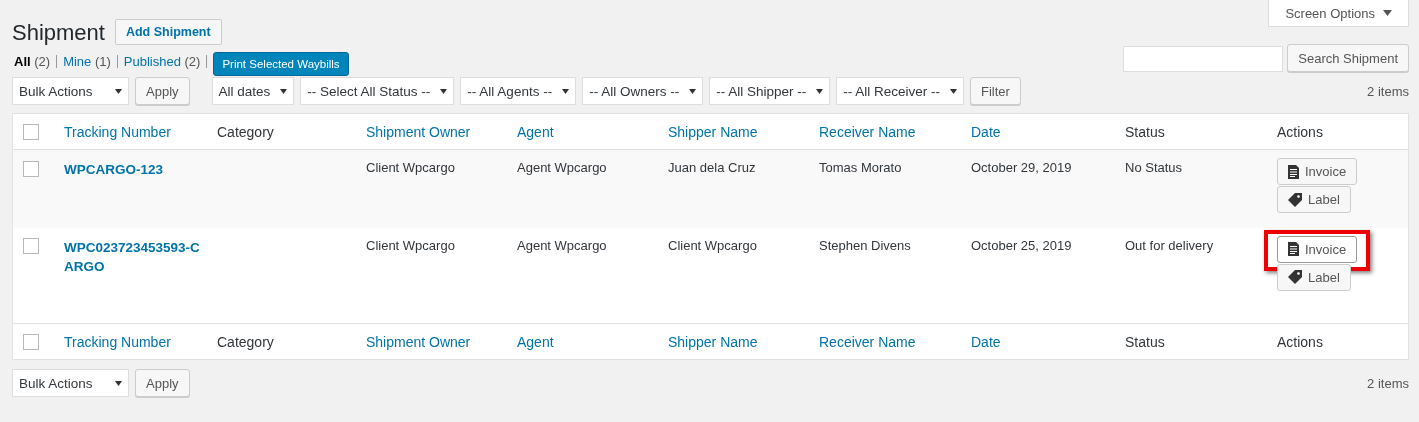 The image size is (1419, 422). Describe the element at coordinates (1021, 245) in the screenshot. I see `table-cell: October 25, 2019` at that location.